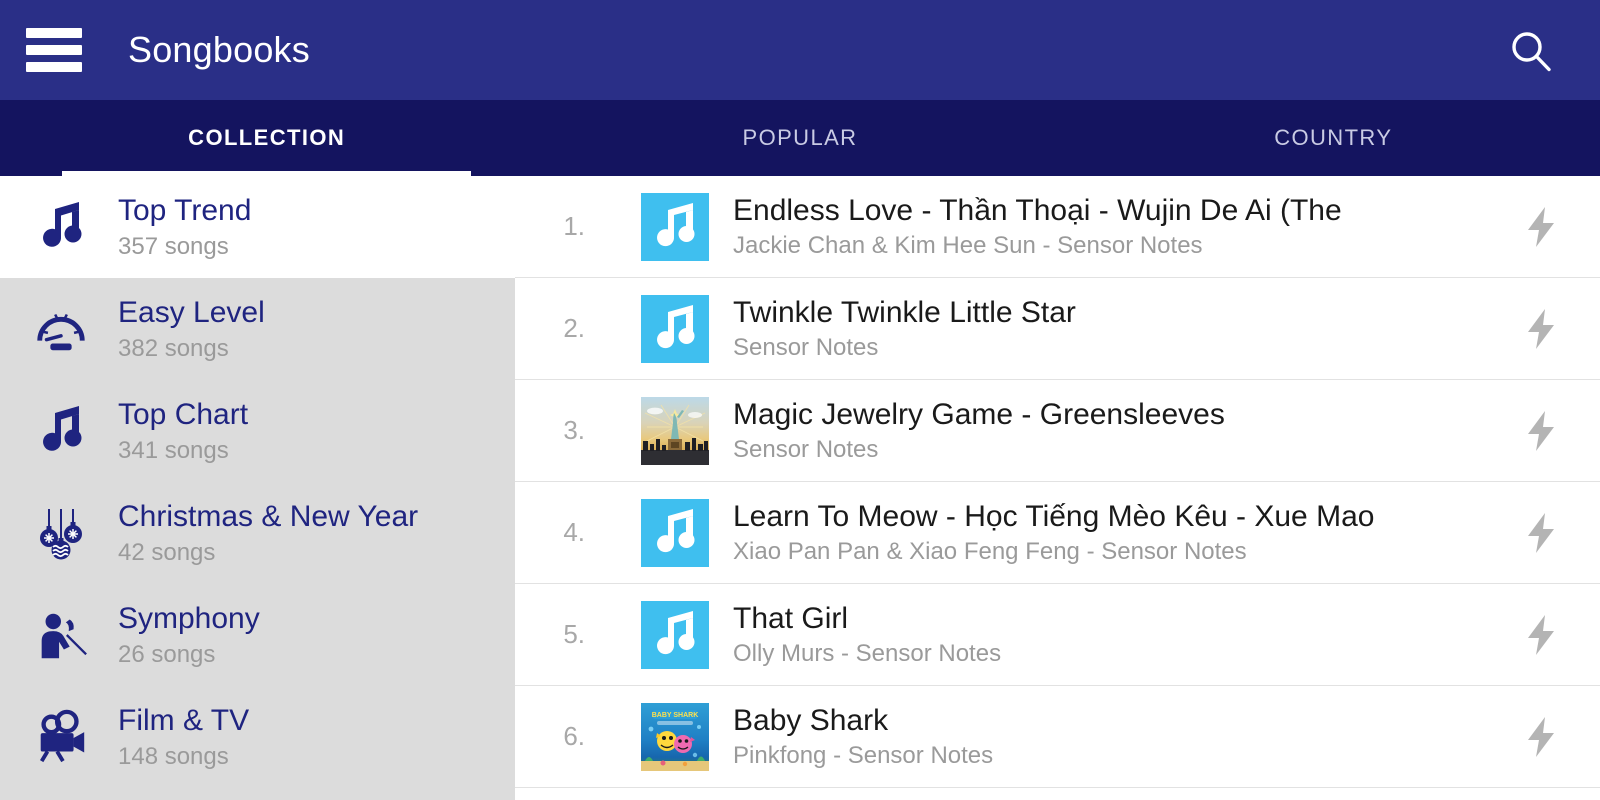  Describe the element at coordinates (191, 312) in the screenshot. I see `sidebar-item-label: Easy Level` at that location.